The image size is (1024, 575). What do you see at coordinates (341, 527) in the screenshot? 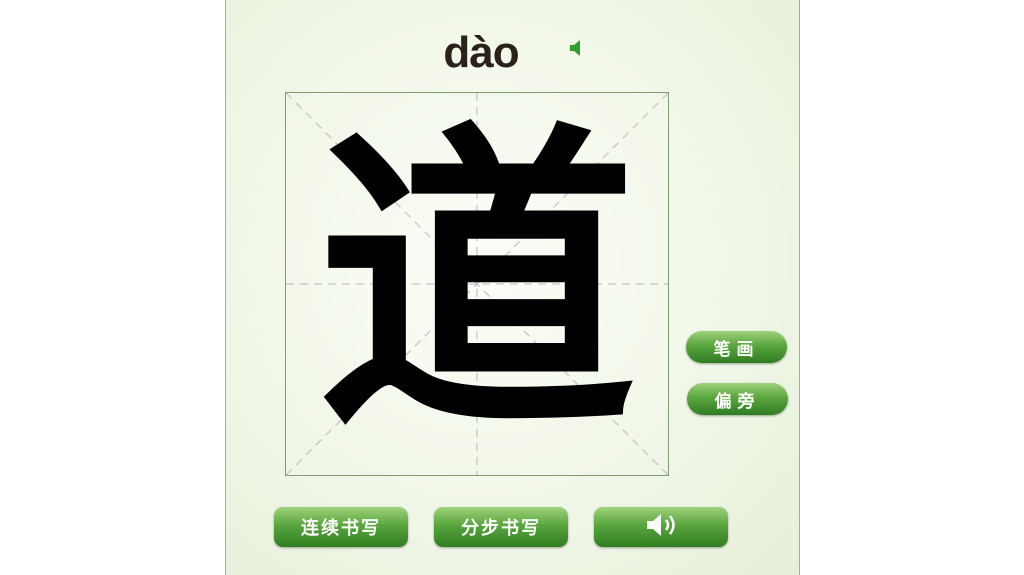
I see `continuous-writing-button: 连续书写` at bounding box center [341, 527].